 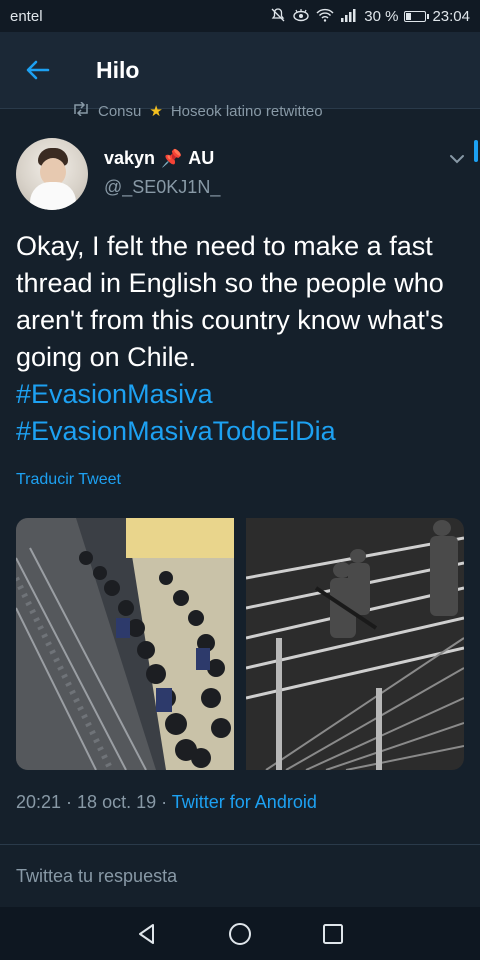 I want to click on retweet-icon, so click(x=81, y=110).